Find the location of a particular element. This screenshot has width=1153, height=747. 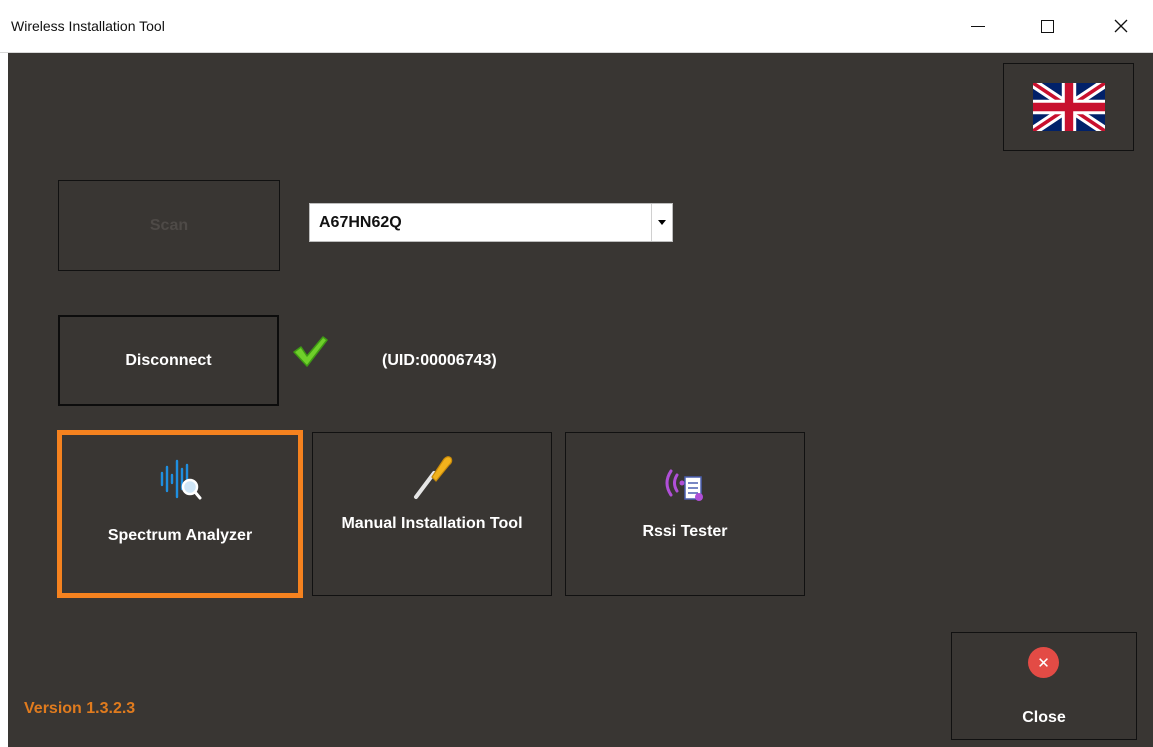

version-label: Version 1.3.2.3 is located at coordinates (80, 708).